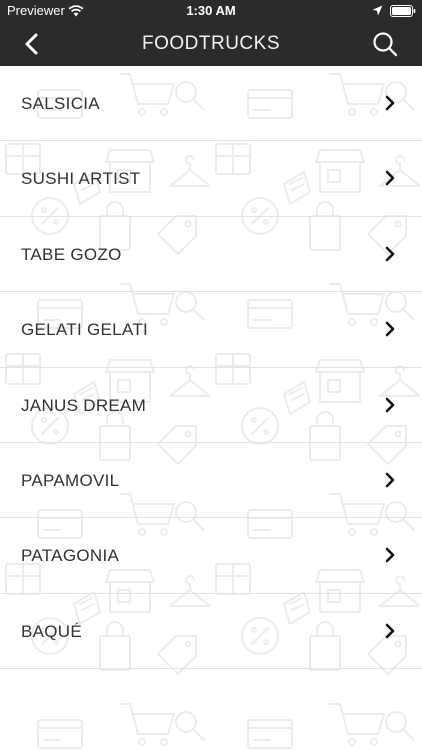 This screenshot has width=422, height=750. I want to click on page-title: FOODTRUCKS, so click(211, 43).